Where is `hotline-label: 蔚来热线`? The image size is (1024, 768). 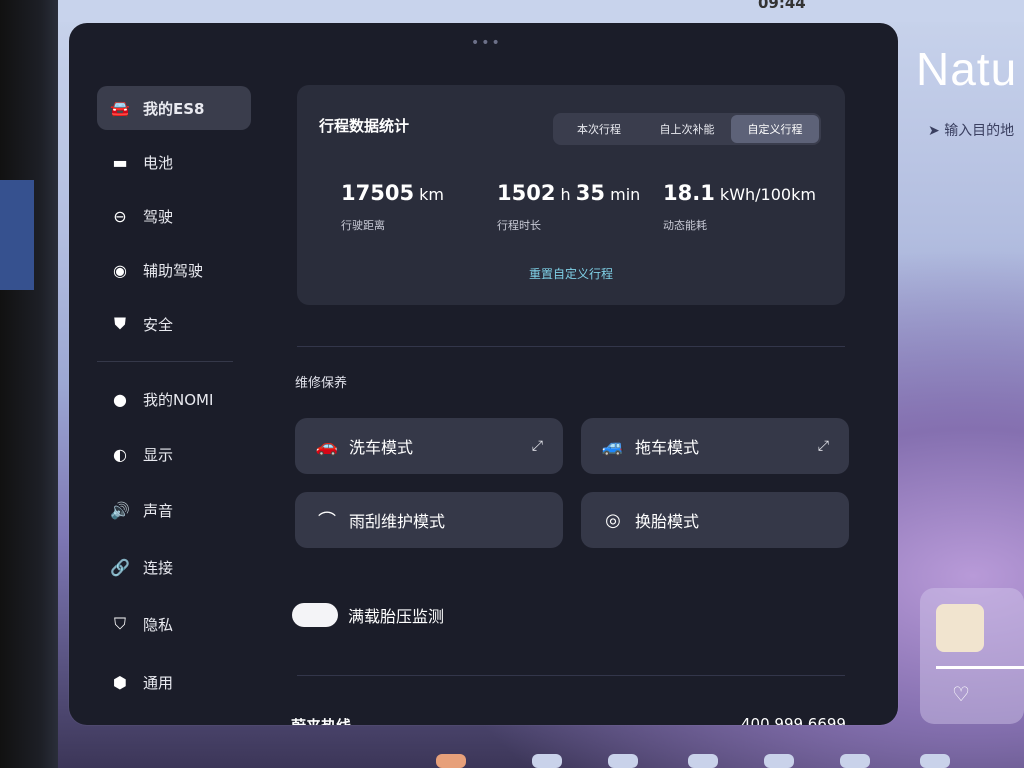
hotline-label: 蔚来热线 is located at coordinates (321, 720).